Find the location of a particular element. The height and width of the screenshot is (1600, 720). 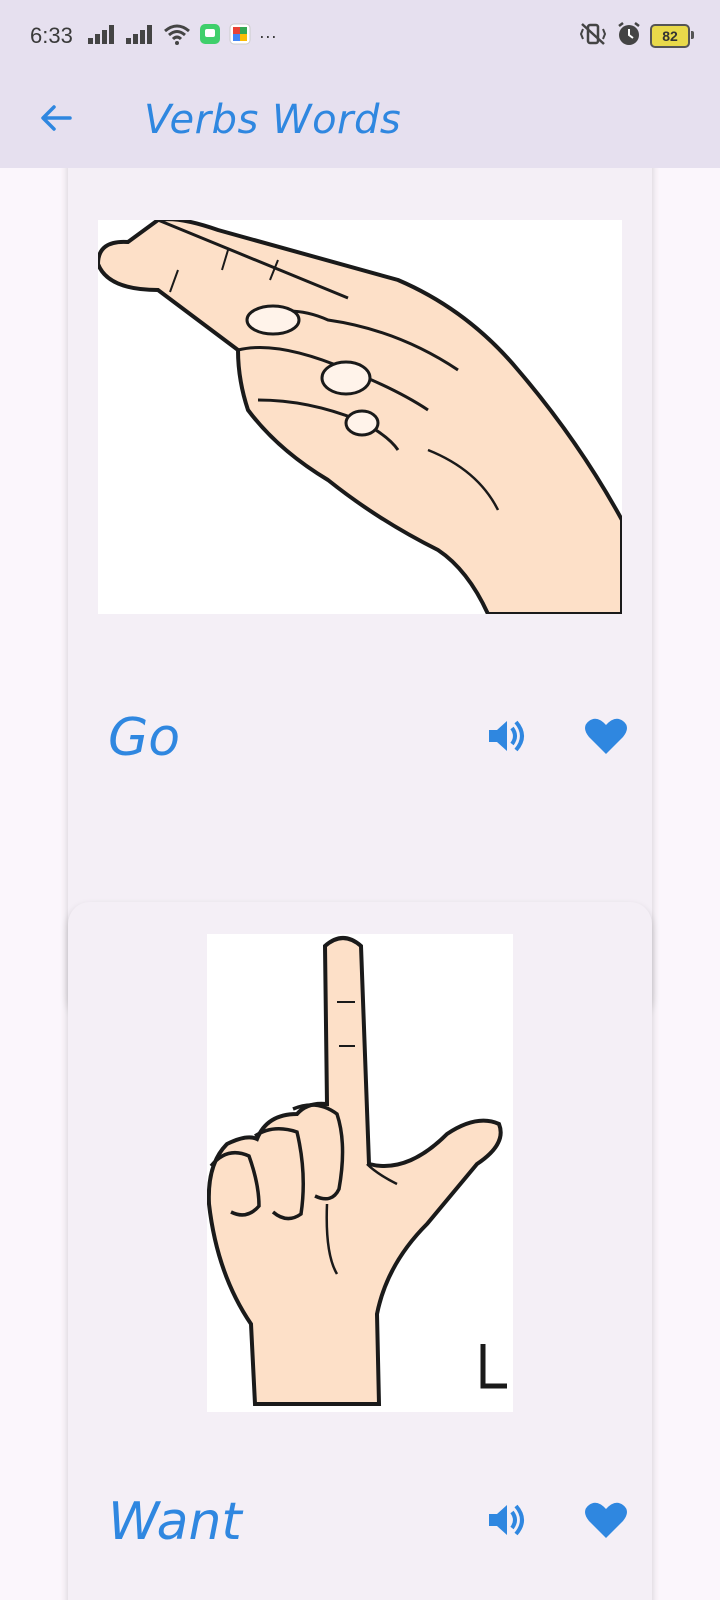

status-bar: 6:33 ··· 82 is located at coordinates (360, 36).